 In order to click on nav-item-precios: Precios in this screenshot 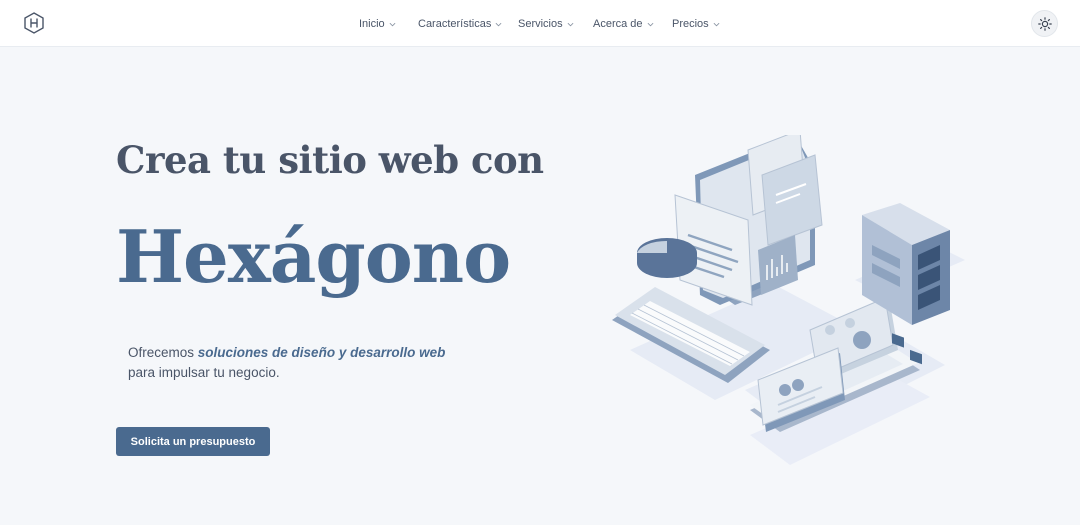, I will do `click(696, 24)`.